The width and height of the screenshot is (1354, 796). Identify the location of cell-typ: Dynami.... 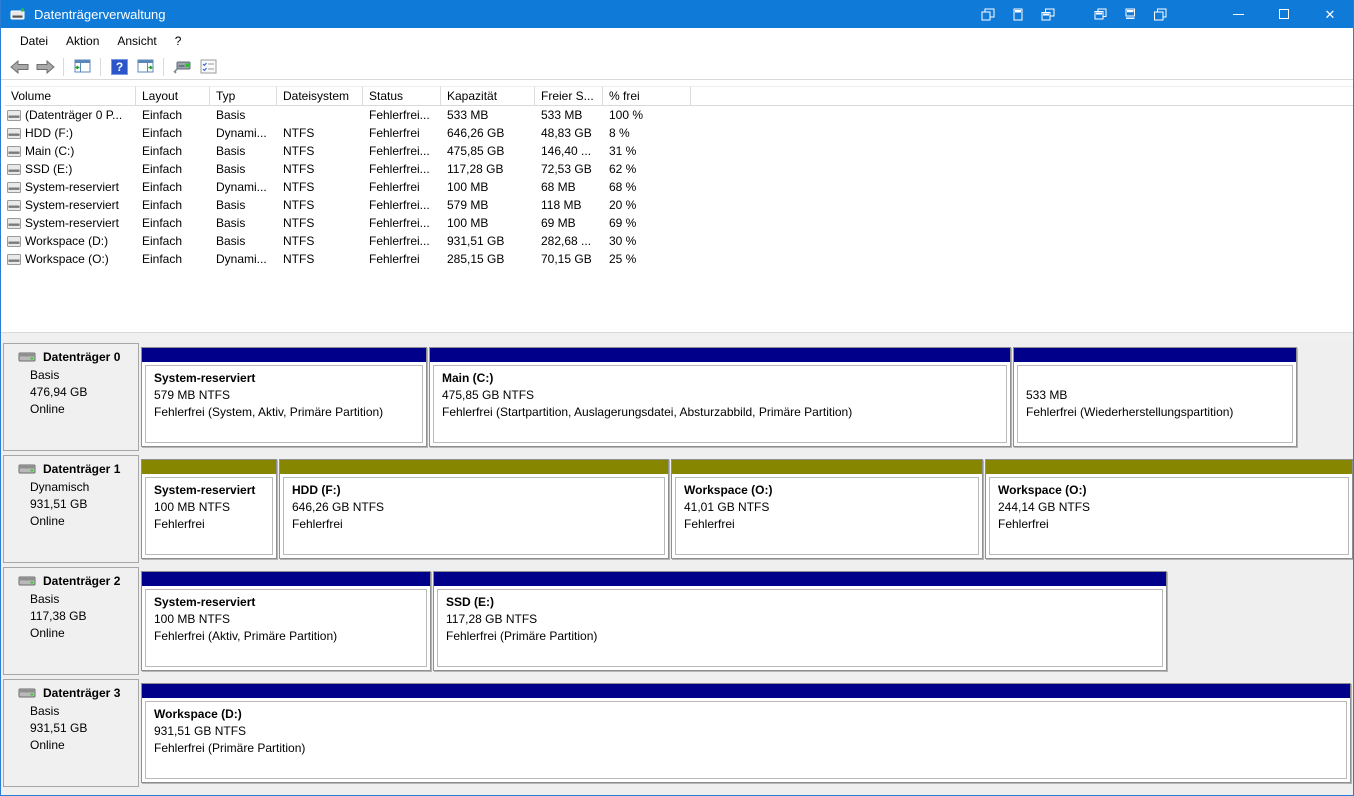
(241, 259).